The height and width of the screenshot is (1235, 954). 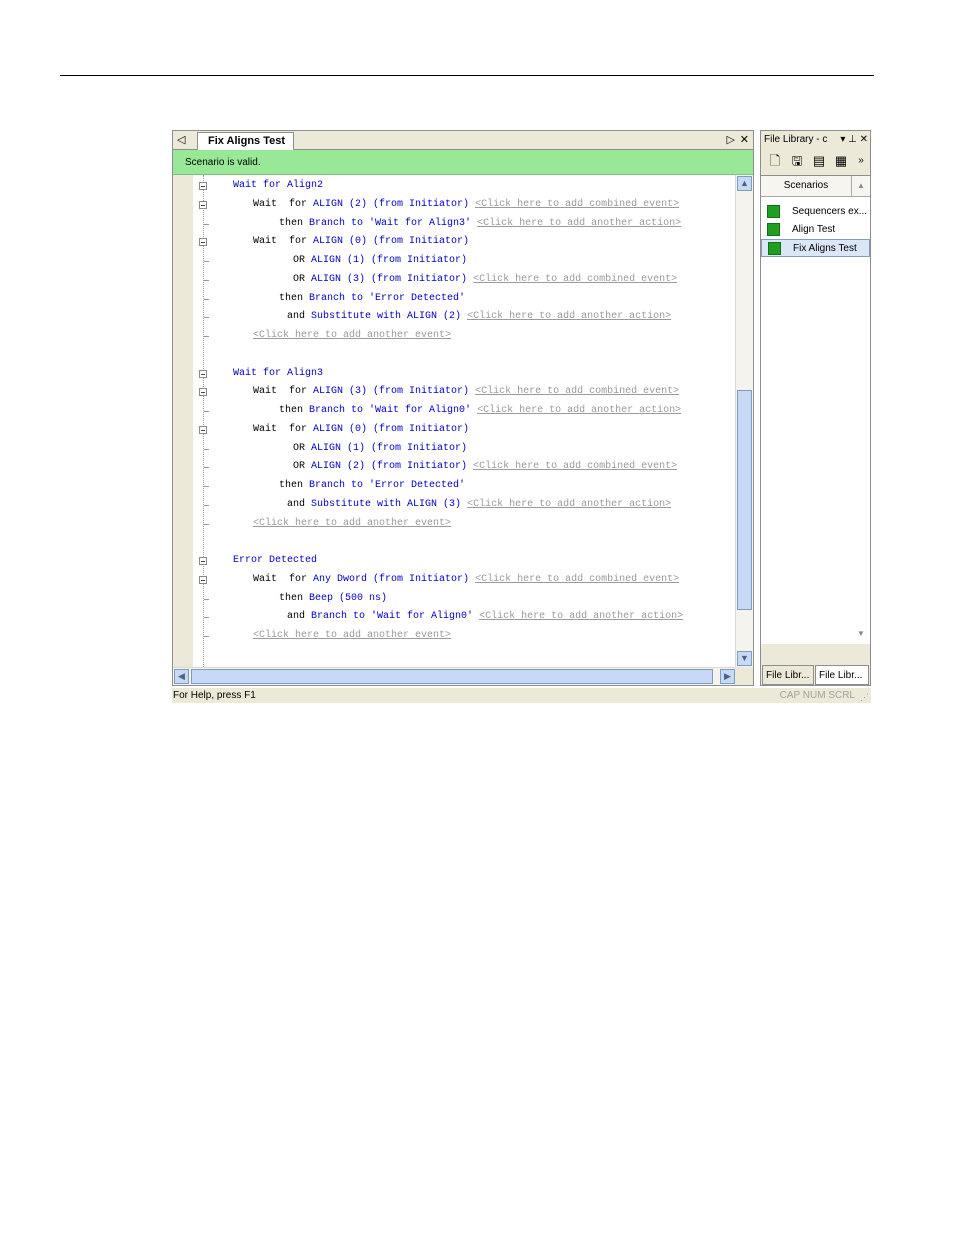 I want to click on event-action-value: Branch to 'Wait for Align3', so click(x=390, y=223).